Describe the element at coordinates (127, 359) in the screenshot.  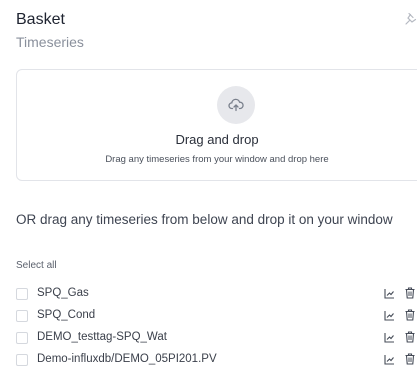
I see `timeseries-label: Demo-influxdb/DEMO_05PI201.PV` at that location.